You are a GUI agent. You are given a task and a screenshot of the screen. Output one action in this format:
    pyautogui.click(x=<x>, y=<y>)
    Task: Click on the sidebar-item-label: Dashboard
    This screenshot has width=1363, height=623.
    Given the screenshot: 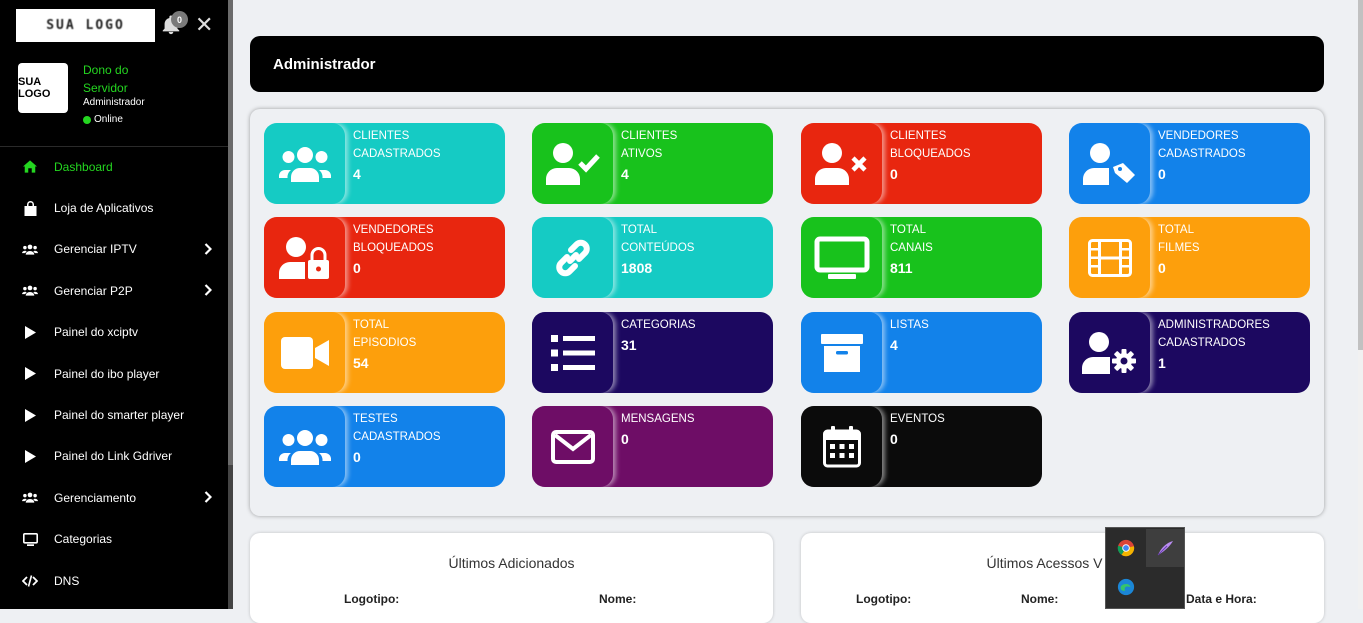 What is the action you would take?
    pyautogui.click(x=83, y=166)
    